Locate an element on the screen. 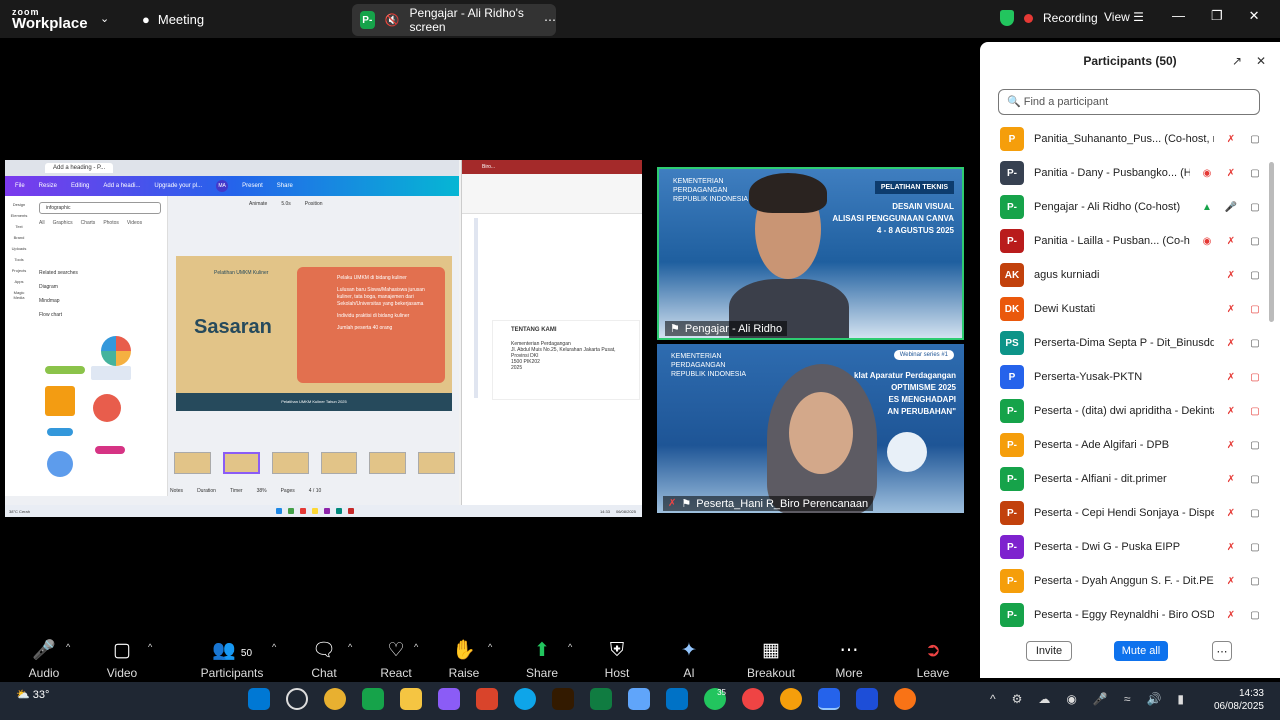 The width and height of the screenshot is (1280, 720). xbox-icon is located at coordinates (601, 699).